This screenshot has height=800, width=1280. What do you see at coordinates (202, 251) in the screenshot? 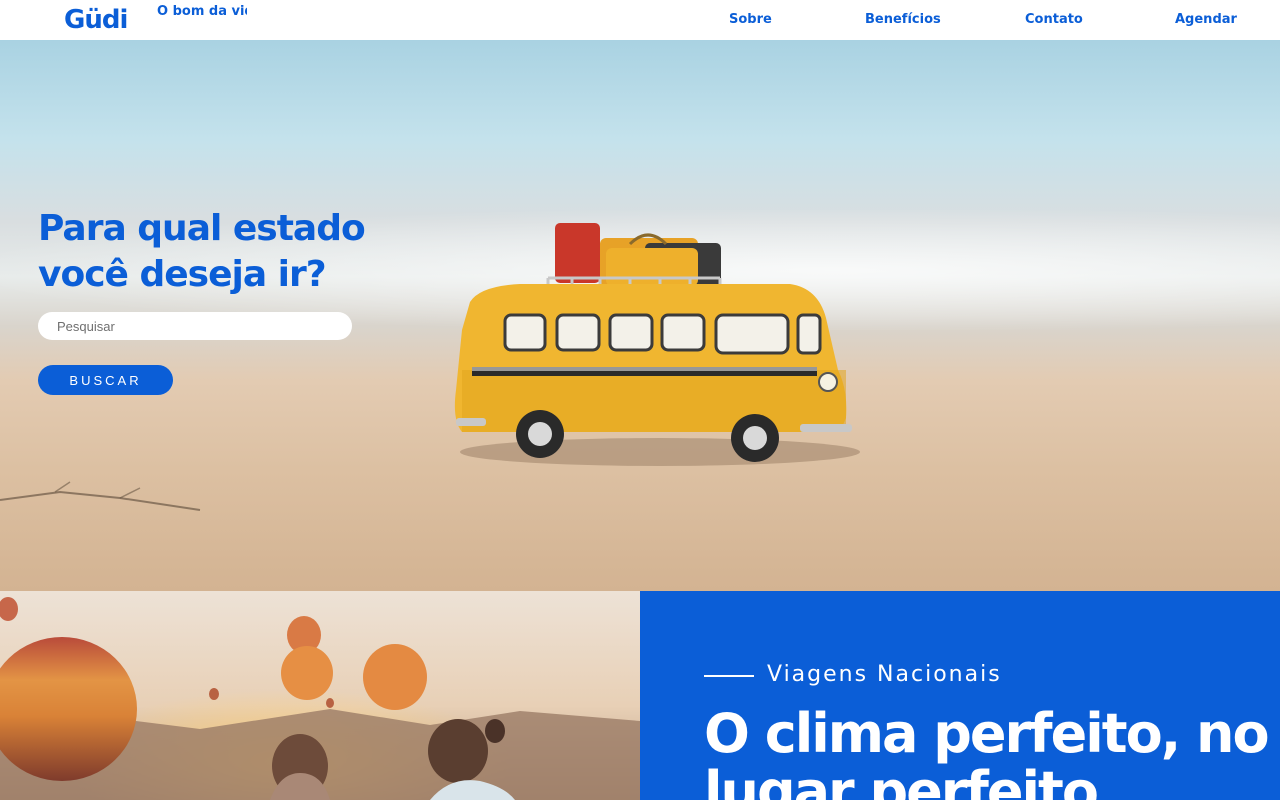
I see `hero-title: Para qual estado você deseja ir?` at bounding box center [202, 251].